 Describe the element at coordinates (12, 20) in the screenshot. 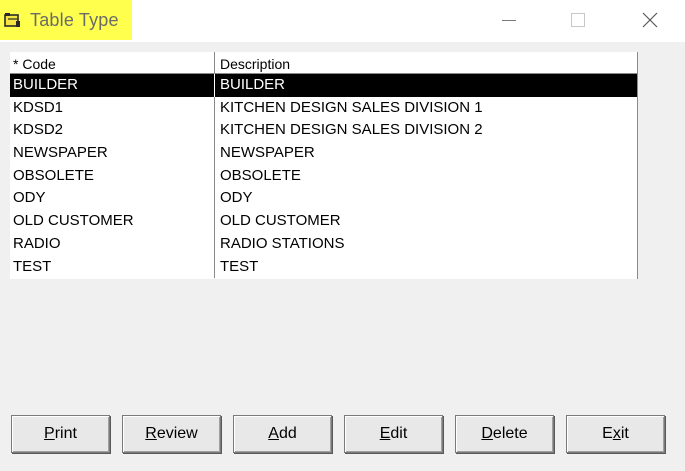

I see `table-icon` at that location.